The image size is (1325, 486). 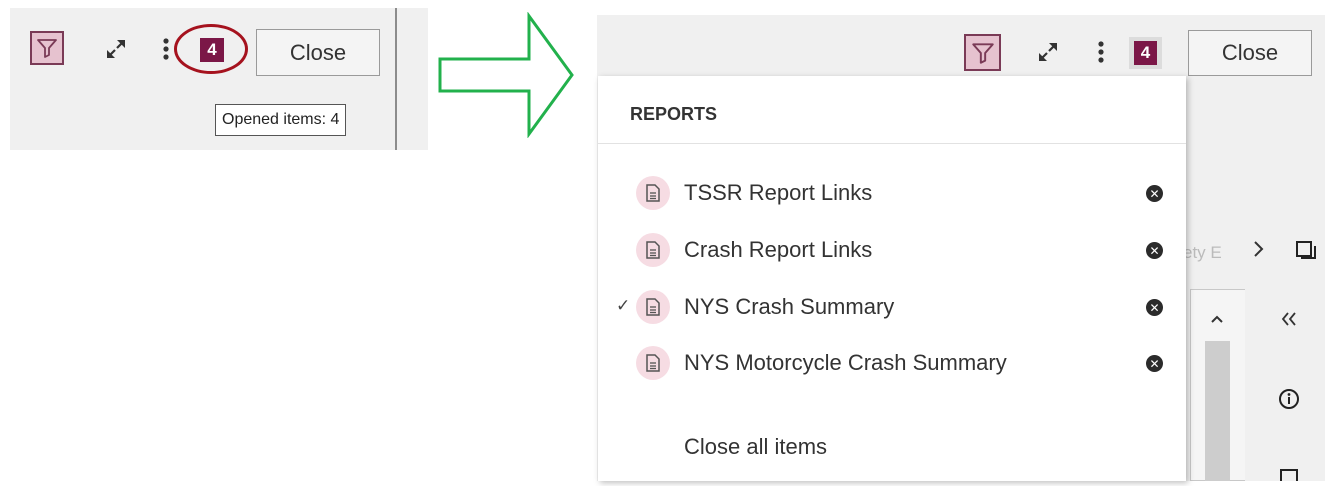 What do you see at coordinates (892, 251) in the screenshot?
I see `menu-item-crash-report-links: Crash Report Links ✕` at bounding box center [892, 251].